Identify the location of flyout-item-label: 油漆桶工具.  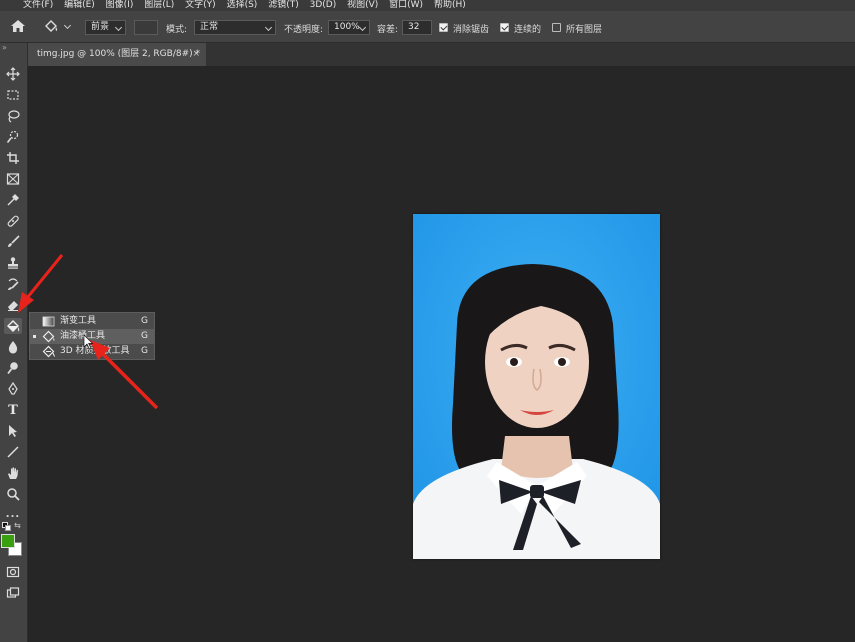
(83, 336).